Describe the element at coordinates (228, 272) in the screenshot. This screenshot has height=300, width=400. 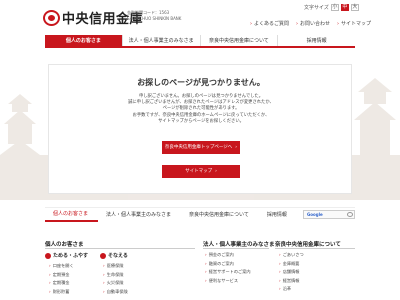
I see `footer-link: 経営サポートのご案内` at that location.